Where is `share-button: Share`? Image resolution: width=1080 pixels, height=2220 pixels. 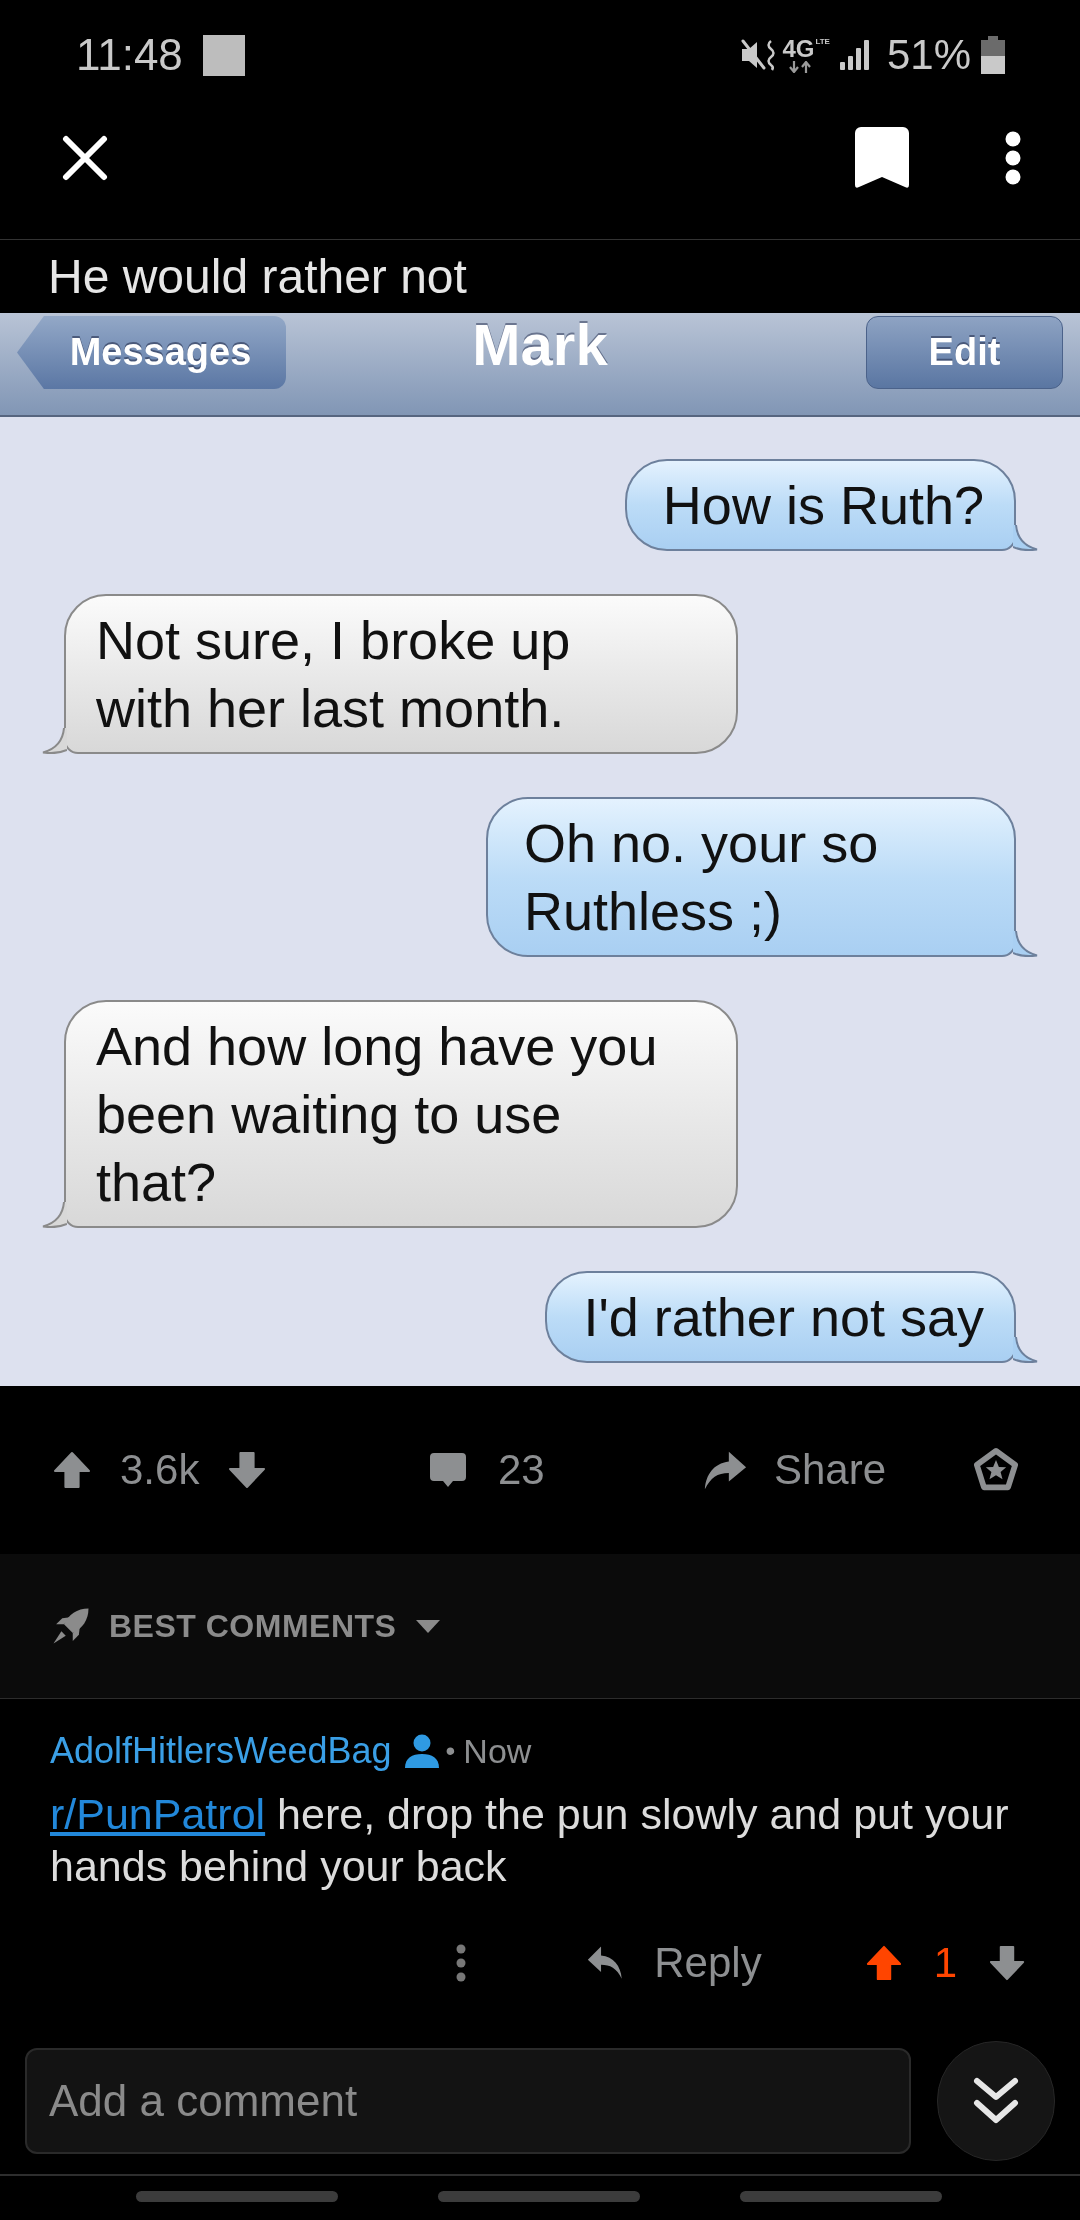
share-button: Share is located at coordinates (794, 1470).